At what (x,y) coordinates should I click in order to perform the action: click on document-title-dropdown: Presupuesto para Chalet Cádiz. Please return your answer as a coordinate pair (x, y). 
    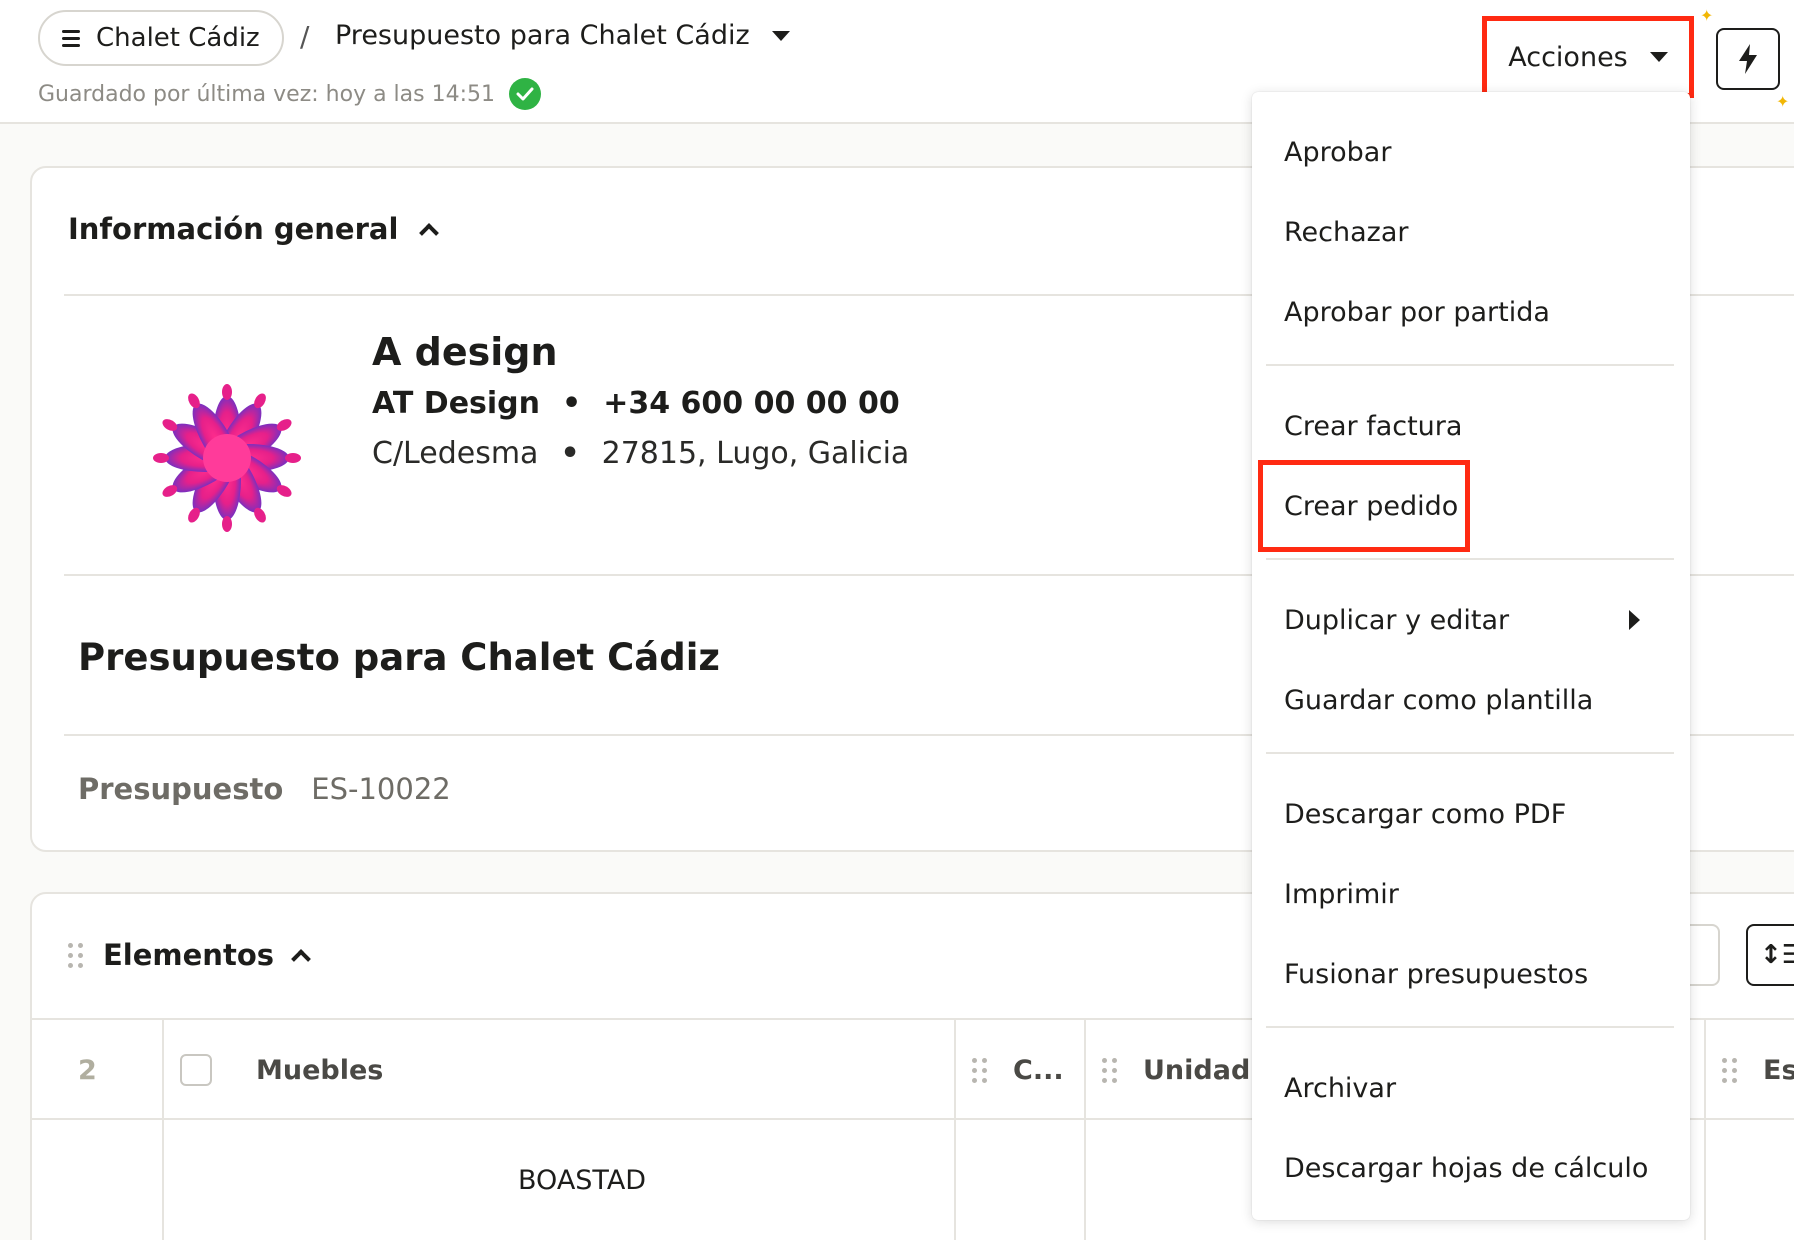
    Looking at the image, I should click on (562, 35).